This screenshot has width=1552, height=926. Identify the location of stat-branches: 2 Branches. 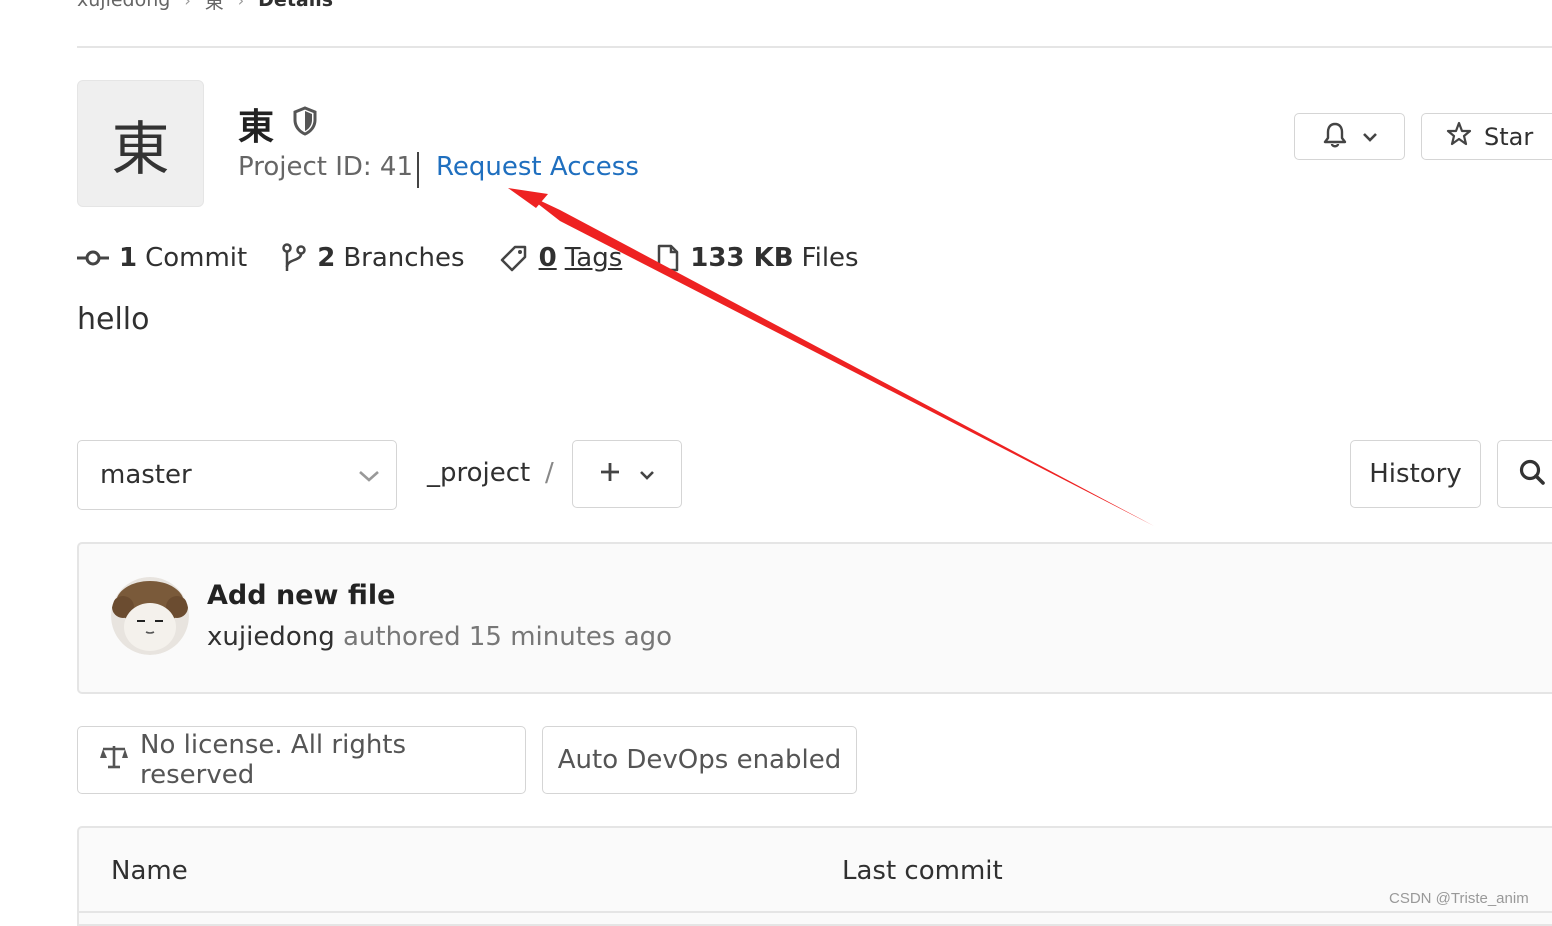
(373, 258).